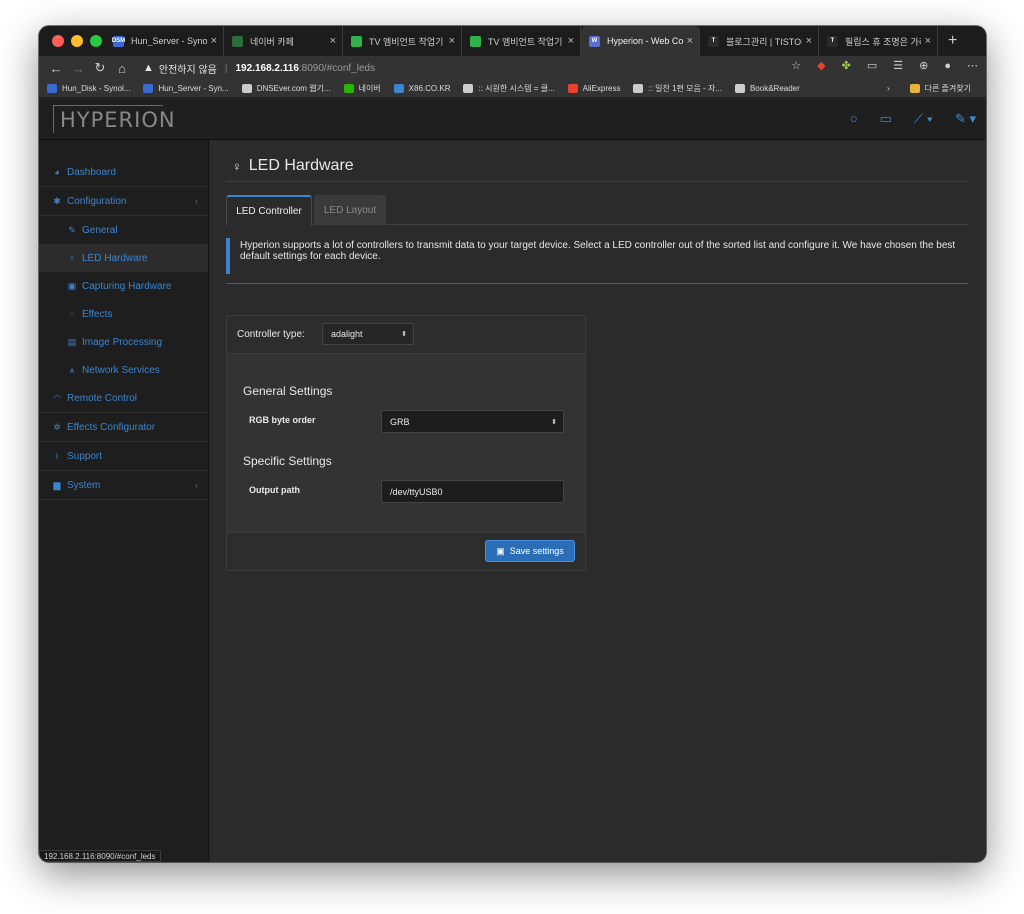 The image size is (1024, 914). What do you see at coordinates (350, 210) in the screenshot?
I see `tab-led-layout: LED Layout` at bounding box center [350, 210].